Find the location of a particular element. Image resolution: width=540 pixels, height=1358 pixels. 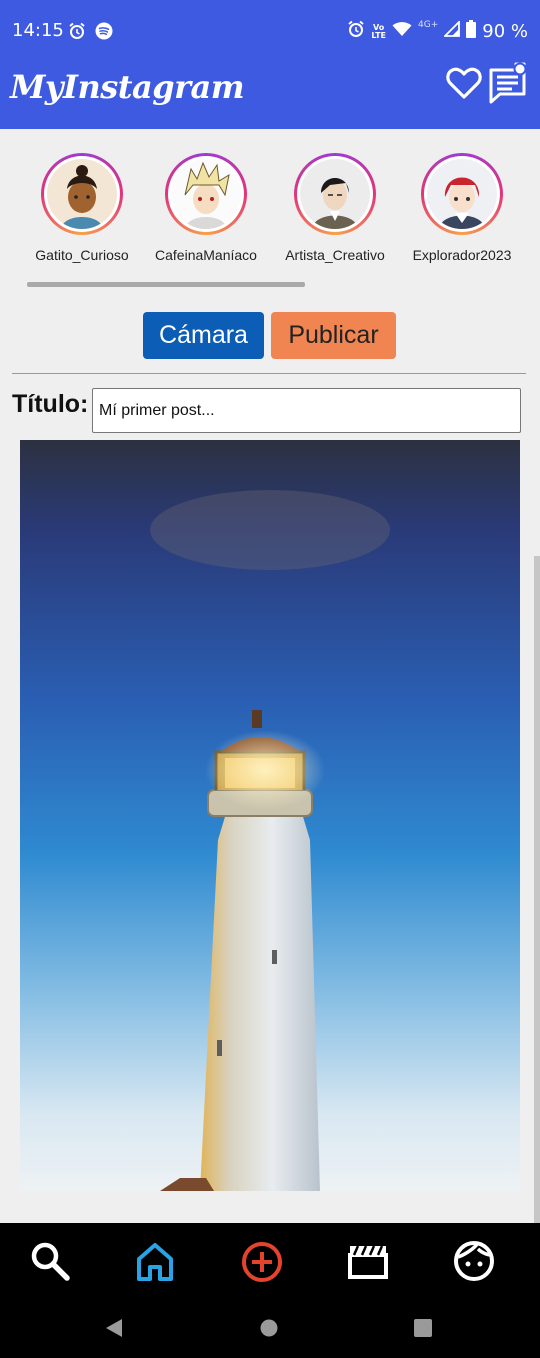

heart-icon is located at coordinates (464, 85).